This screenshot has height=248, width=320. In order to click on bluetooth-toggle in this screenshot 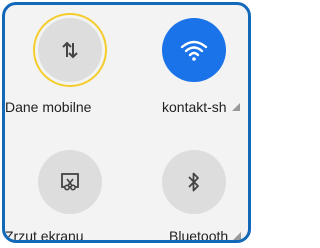, I will do `click(194, 182)`.